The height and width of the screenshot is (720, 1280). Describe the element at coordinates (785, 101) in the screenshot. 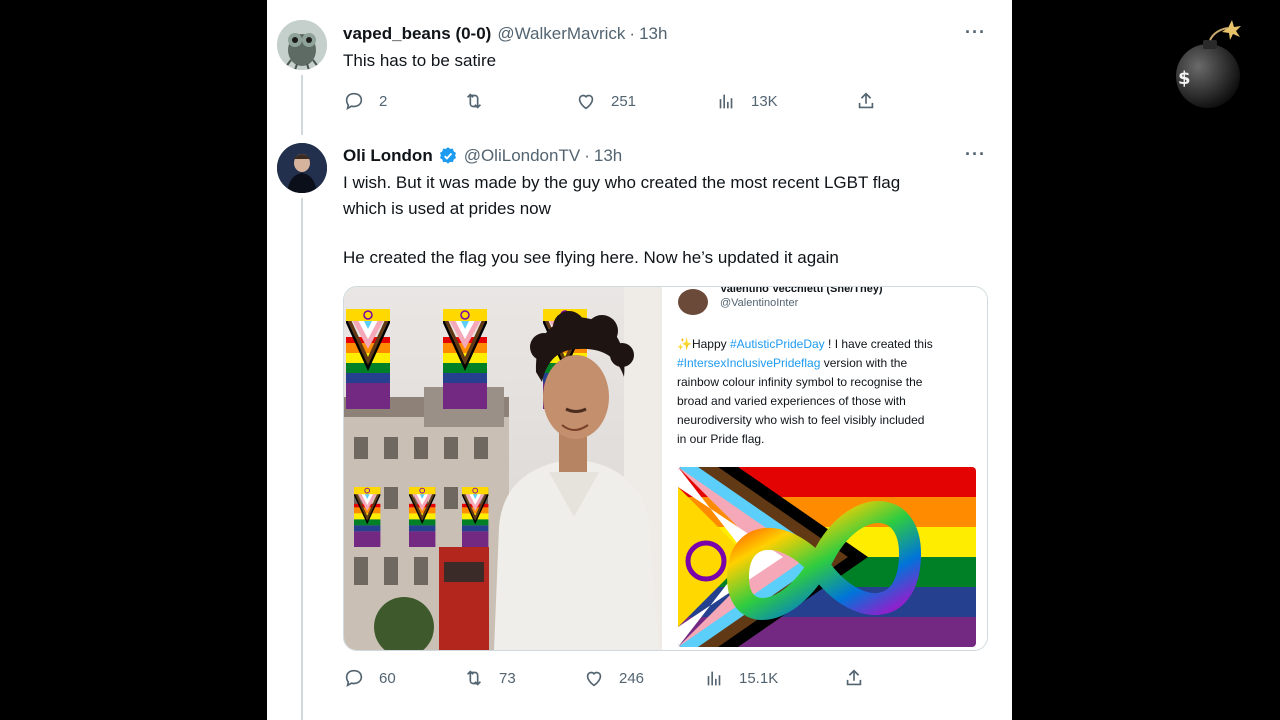

I see `views-button: 13K` at that location.